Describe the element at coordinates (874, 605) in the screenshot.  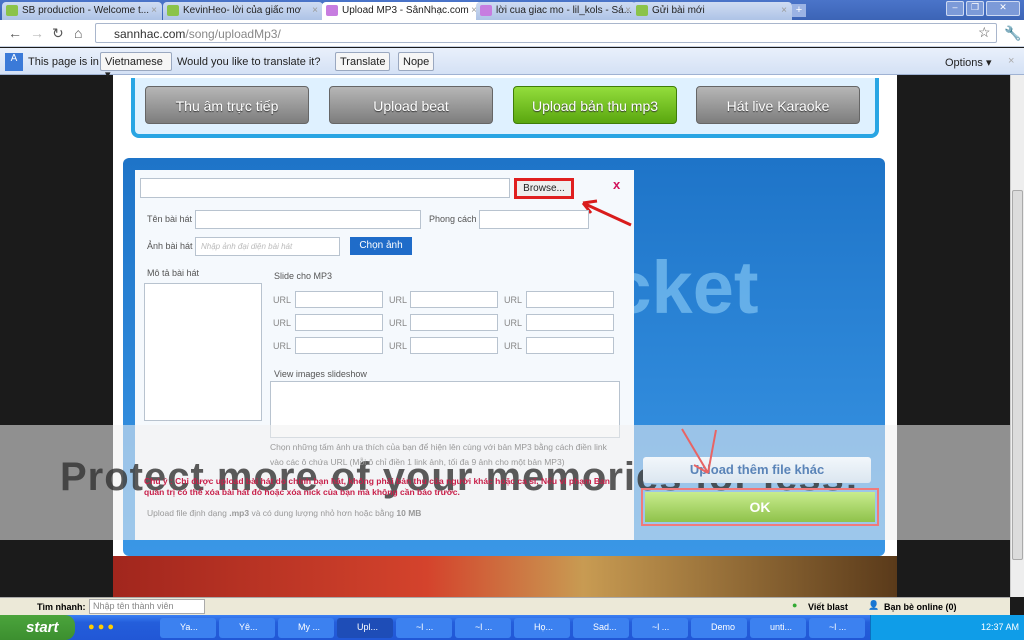
I see `user-icon: 👤` at that location.